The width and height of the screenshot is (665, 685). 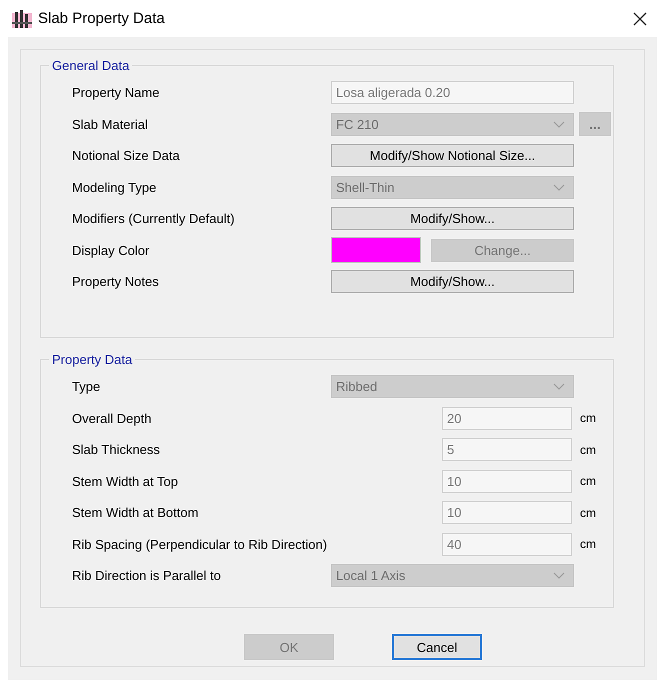 What do you see at coordinates (154, 218) in the screenshot?
I see `field-label: Modifiers (Currently Default)` at bounding box center [154, 218].